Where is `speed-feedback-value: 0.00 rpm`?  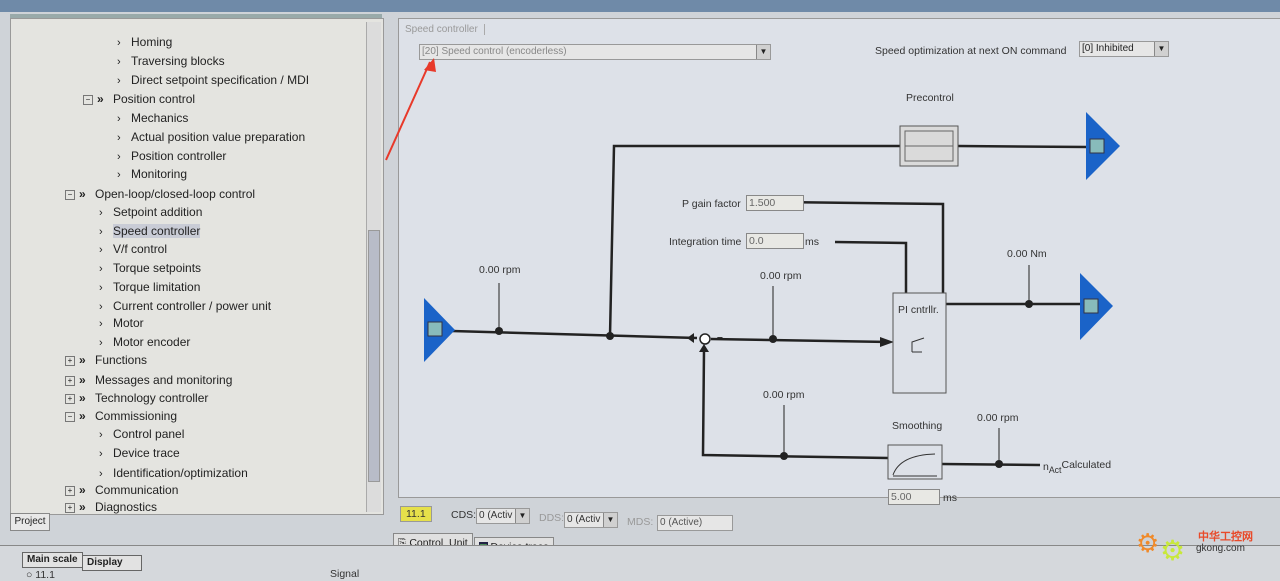 speed-feedback-value: 0.00 rpm is located at coordinates (784, 395).